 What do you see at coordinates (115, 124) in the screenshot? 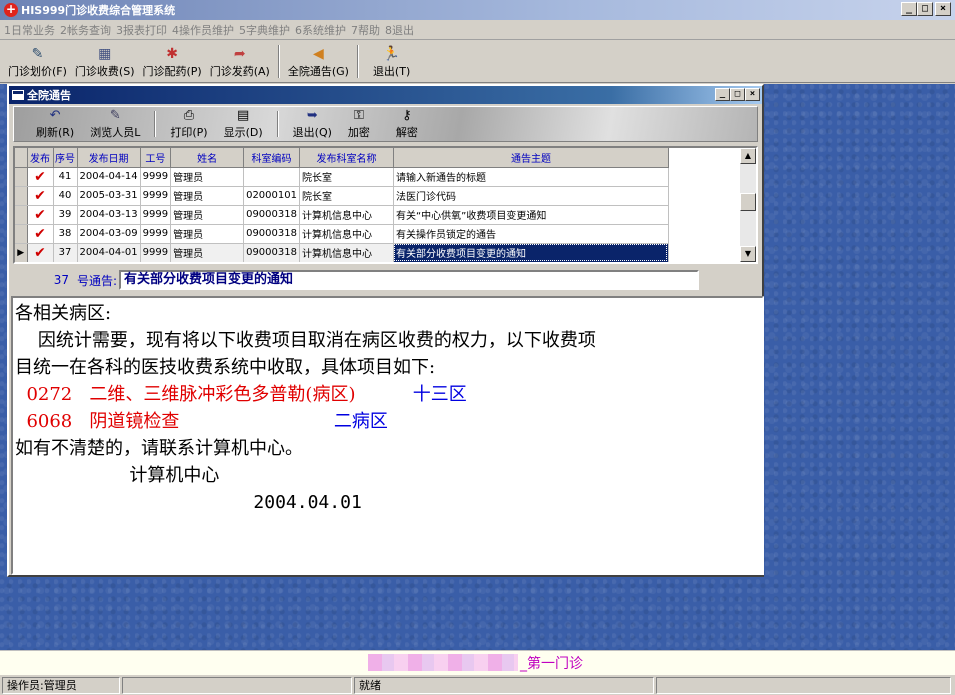
I see `browse-users-button: ✎ 浏览人员L` at bounding box center [115, 124].